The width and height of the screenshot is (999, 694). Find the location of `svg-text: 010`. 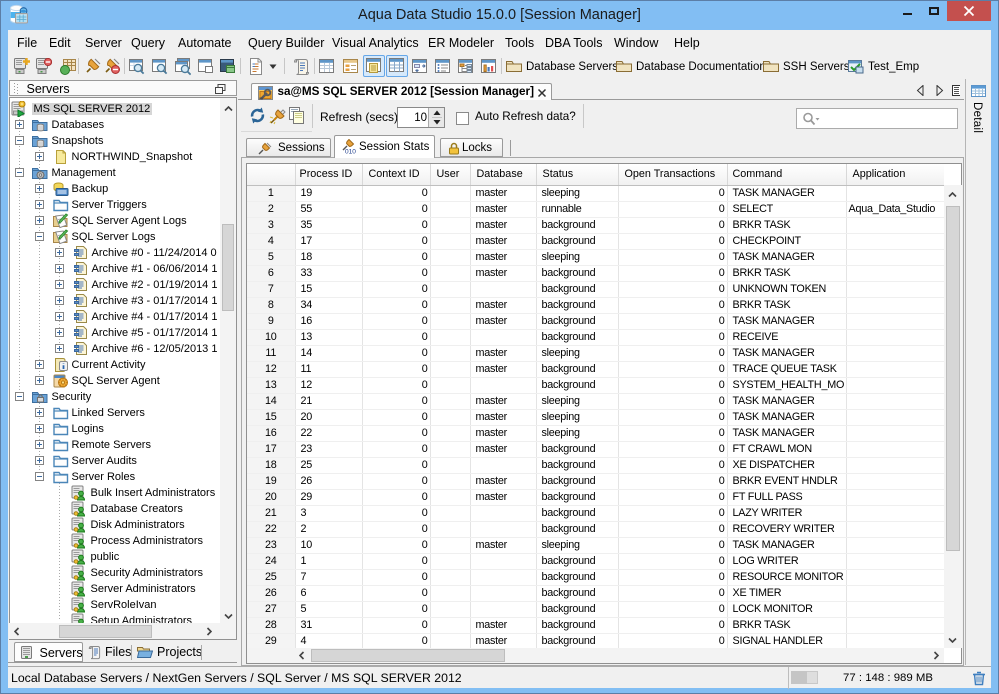

svg-text: 010 is located at coordinates (350, 152).